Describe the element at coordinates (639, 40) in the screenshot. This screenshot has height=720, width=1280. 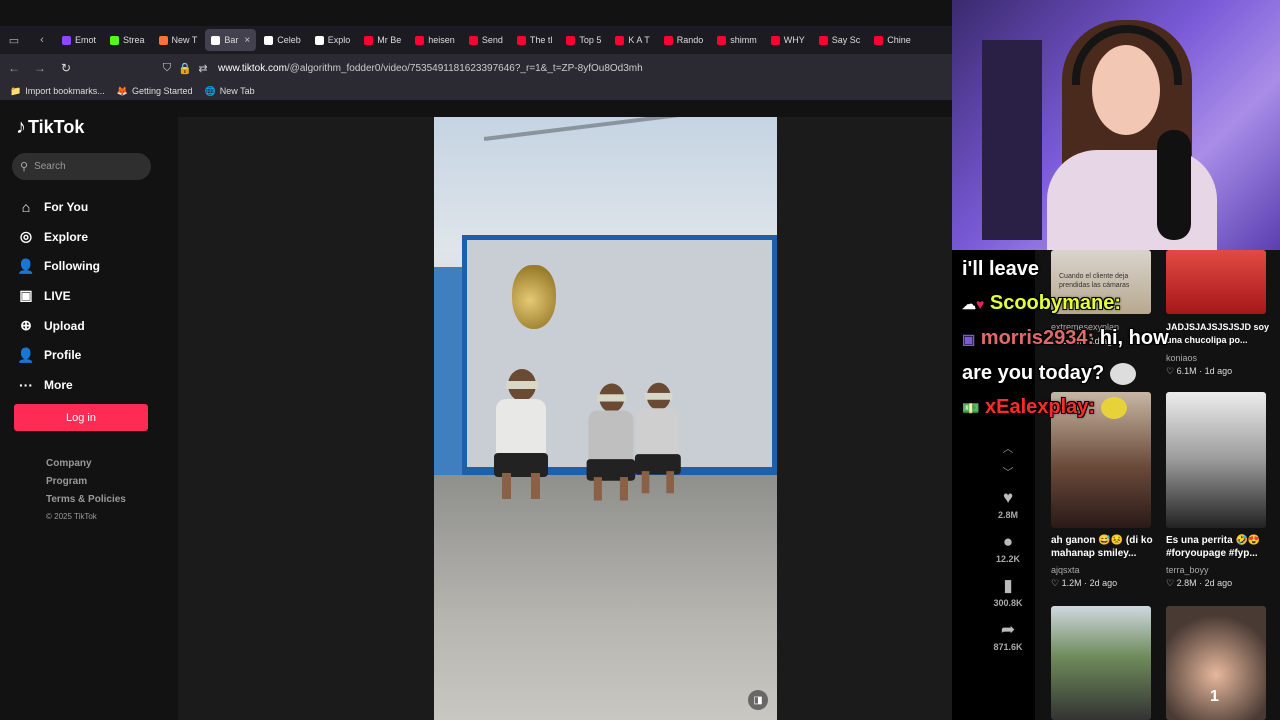
I see `tab-label: K A T` at that location.